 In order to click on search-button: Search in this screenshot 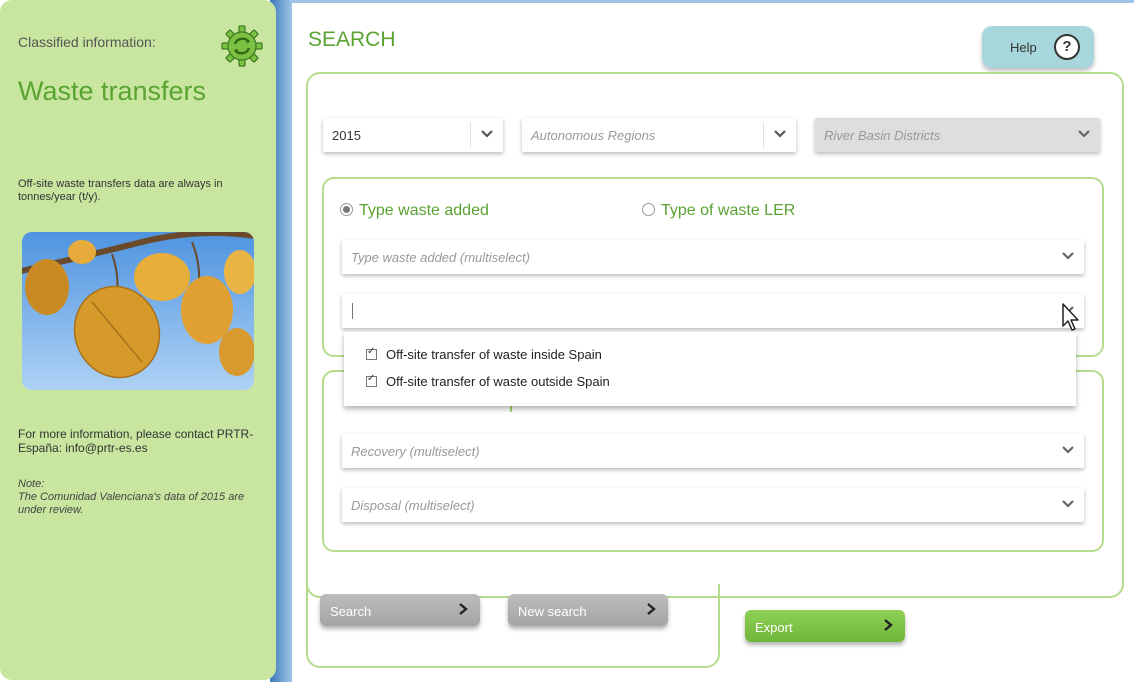, I will do `click(400, 610)`.